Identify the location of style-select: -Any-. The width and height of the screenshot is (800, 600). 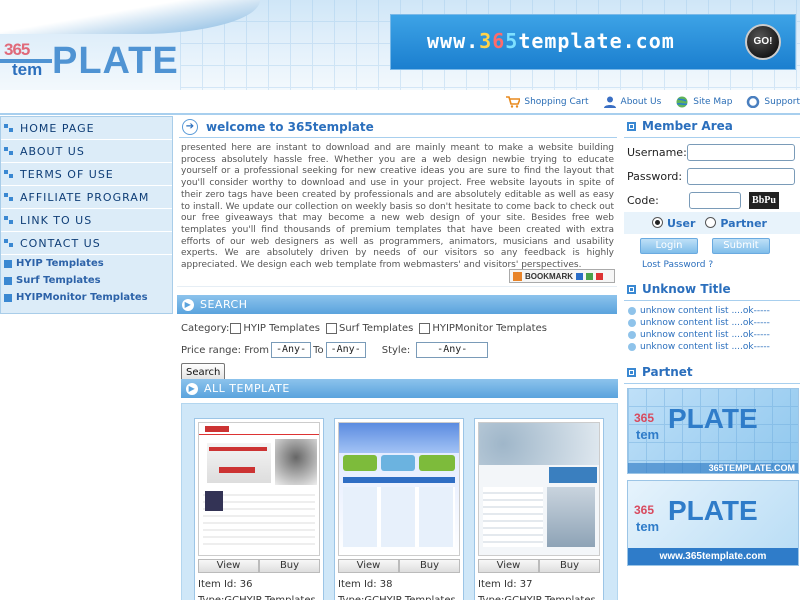
(452, 350).